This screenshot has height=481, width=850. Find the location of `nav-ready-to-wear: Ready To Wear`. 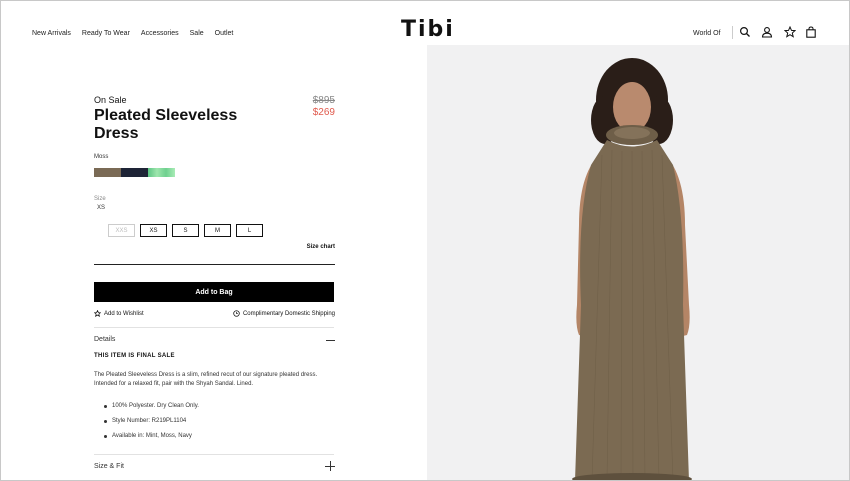

nav-ready-to-wear: Ready To Wear is located at coordinates (106, 33).